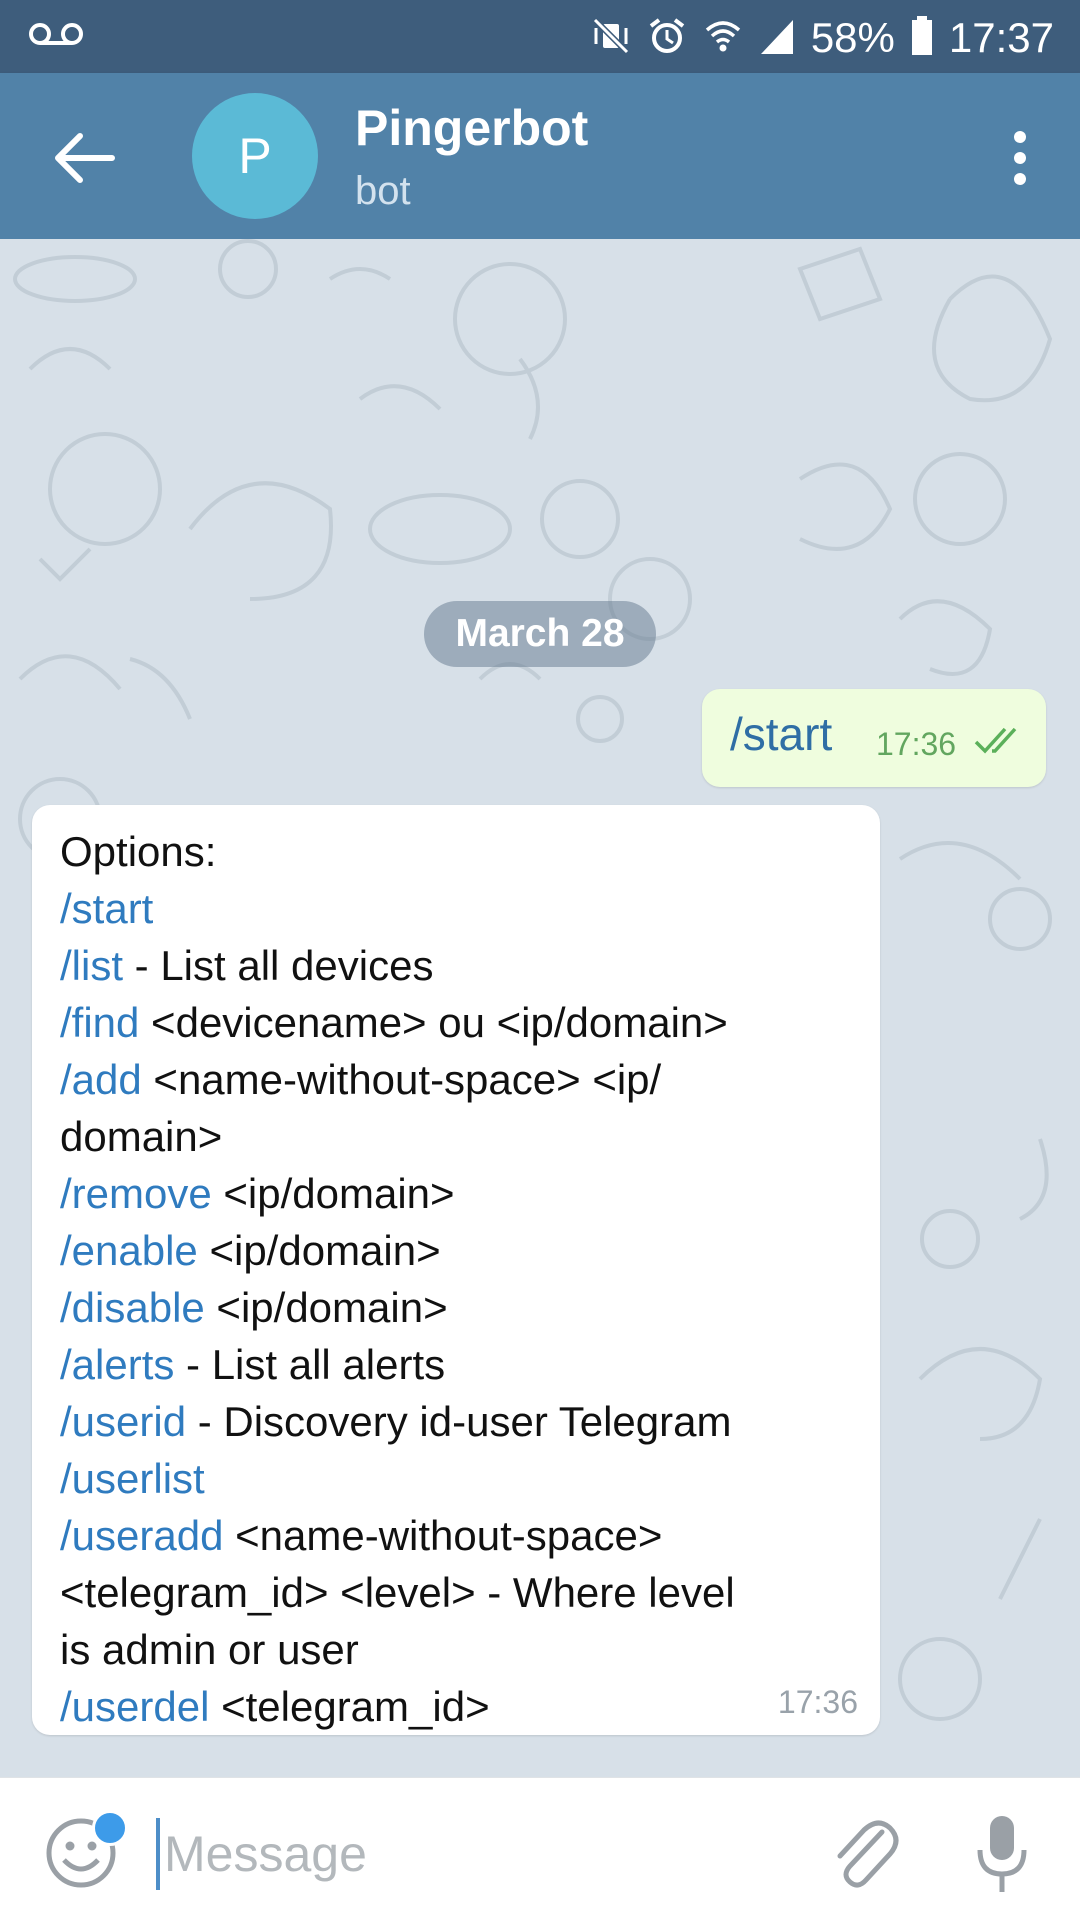  What do you see at coordinates (471, 128) in the screenshot?
I see `chat-title: Pingerbot` at bounding box center [471, 128].